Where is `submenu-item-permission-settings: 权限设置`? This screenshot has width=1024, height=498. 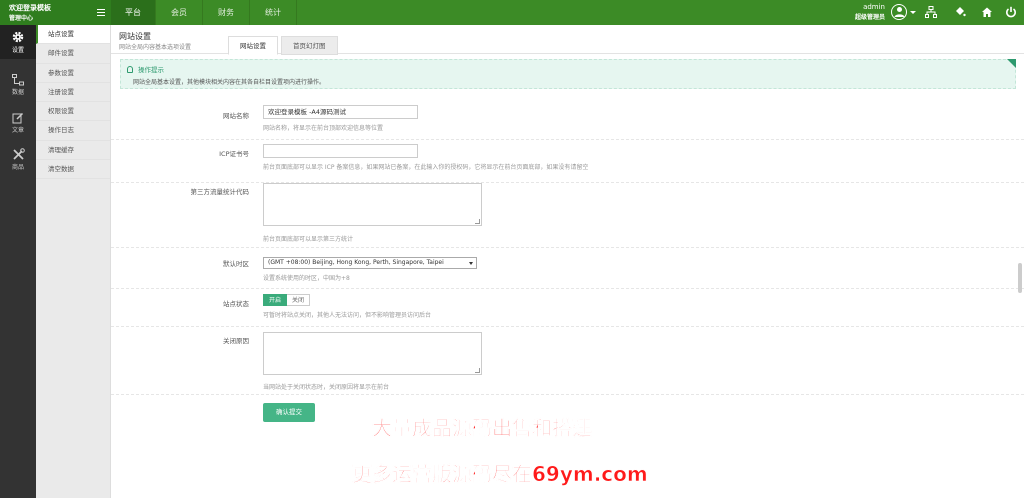 submenu-item-permission-settings: 权限设置 is located at coordinates (73, 112).